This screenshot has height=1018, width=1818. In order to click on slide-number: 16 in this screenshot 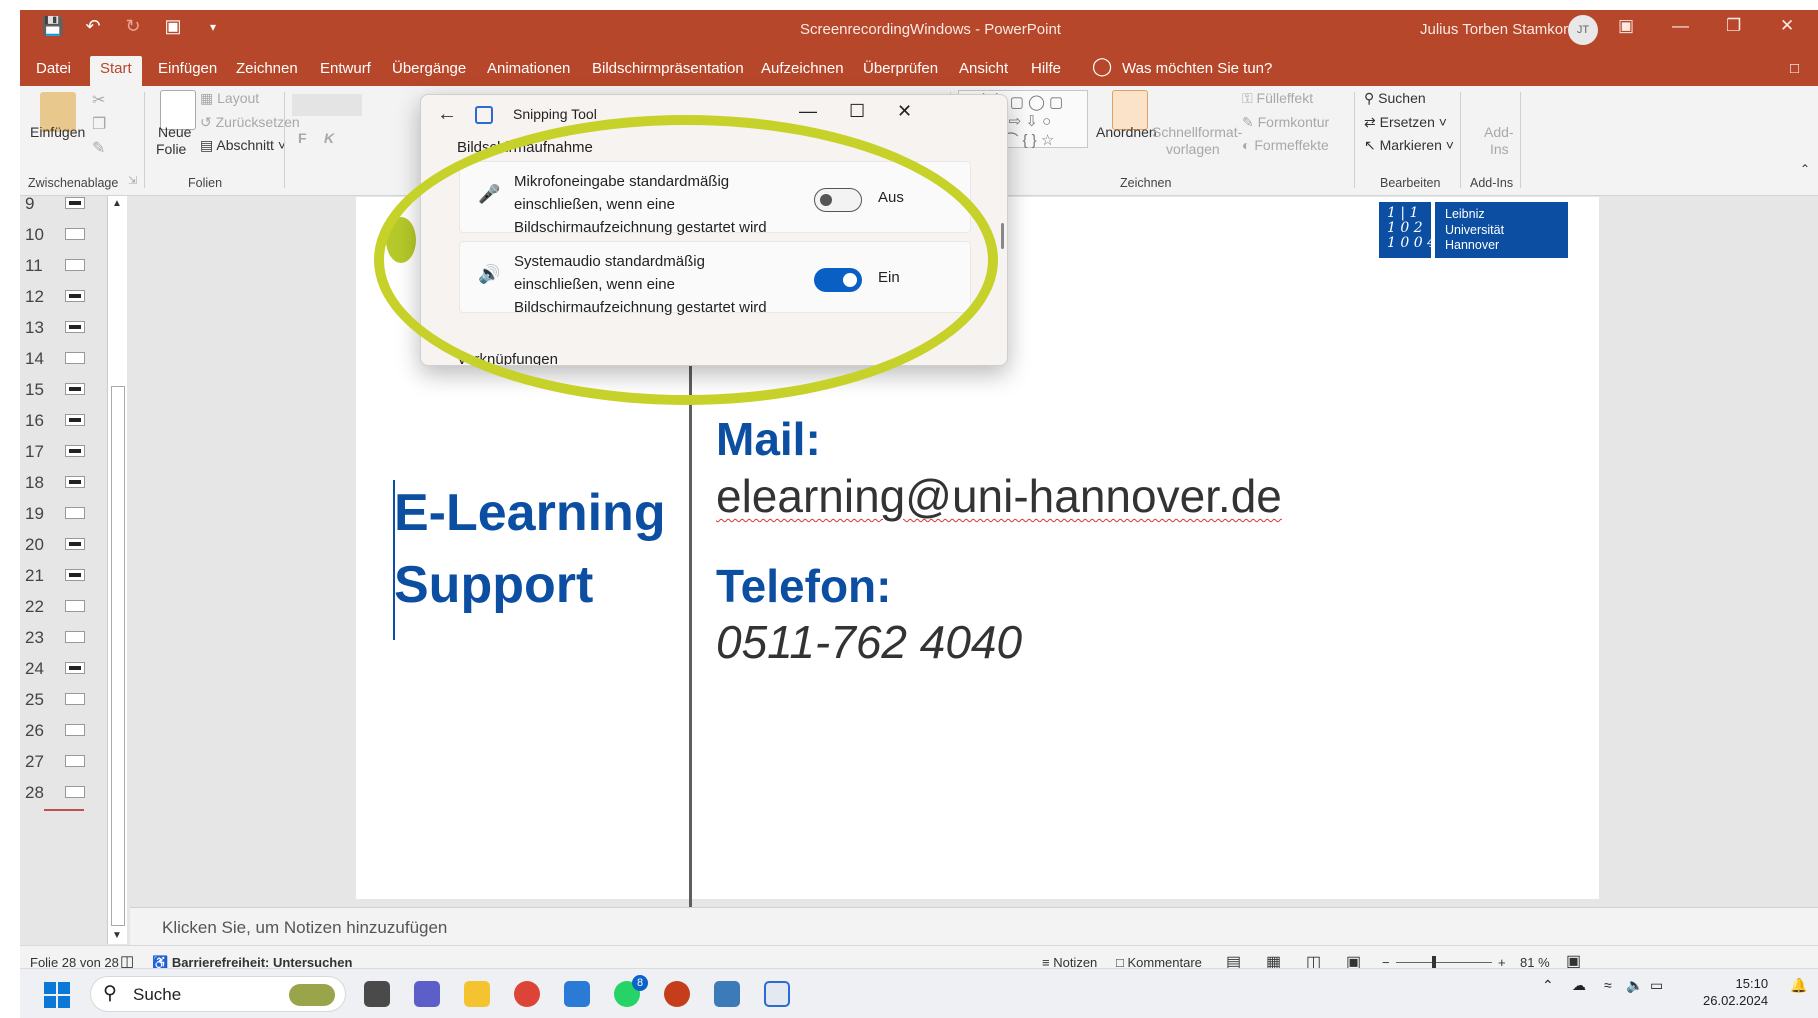, I will do `click(34, 420)`.